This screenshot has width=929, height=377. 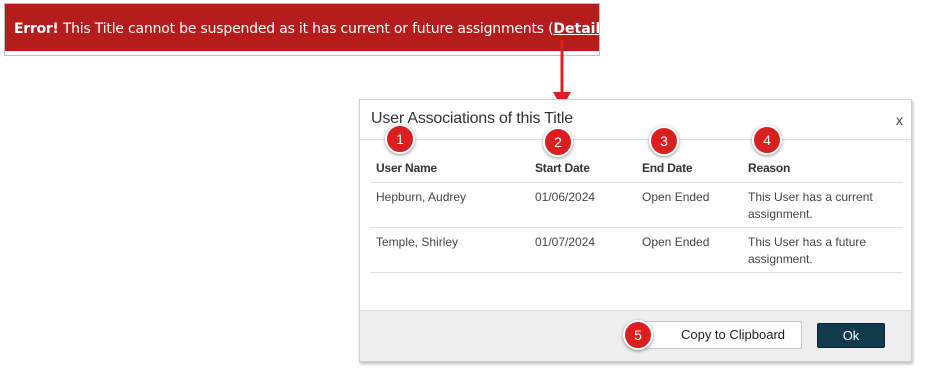 What do you see at coordinates (565, 242) in the screenshot?
I see `cell-start-date: 01/07/2024` at bounding box center [565, 242].